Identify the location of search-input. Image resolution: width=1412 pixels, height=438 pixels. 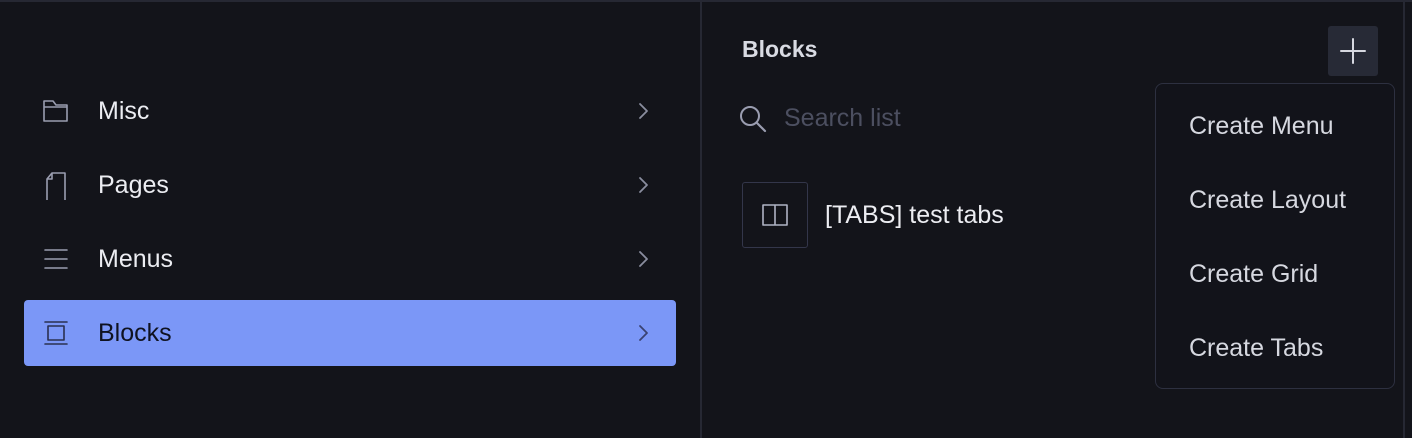
(964, 118).